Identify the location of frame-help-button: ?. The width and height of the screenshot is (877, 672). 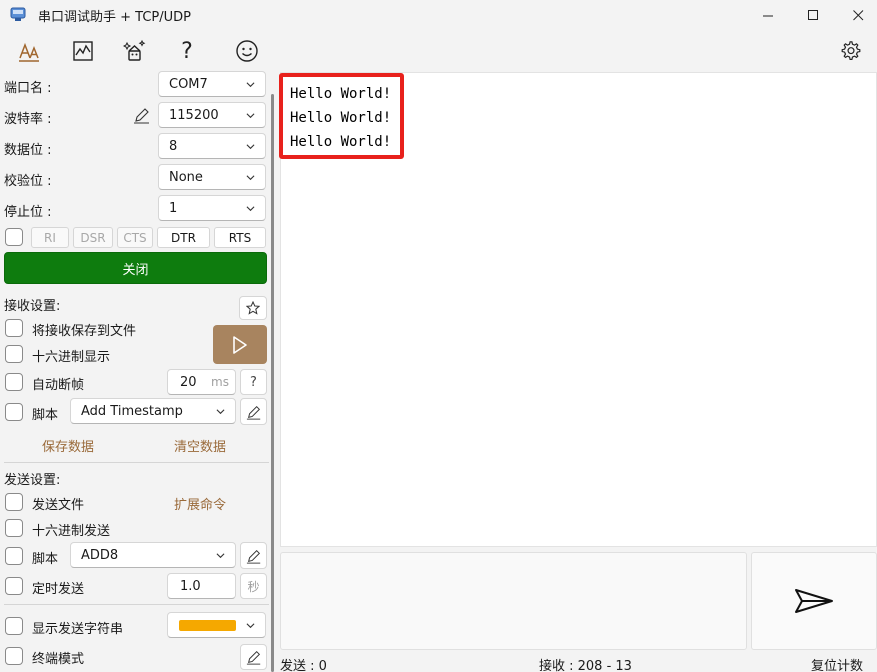
(253, 382).